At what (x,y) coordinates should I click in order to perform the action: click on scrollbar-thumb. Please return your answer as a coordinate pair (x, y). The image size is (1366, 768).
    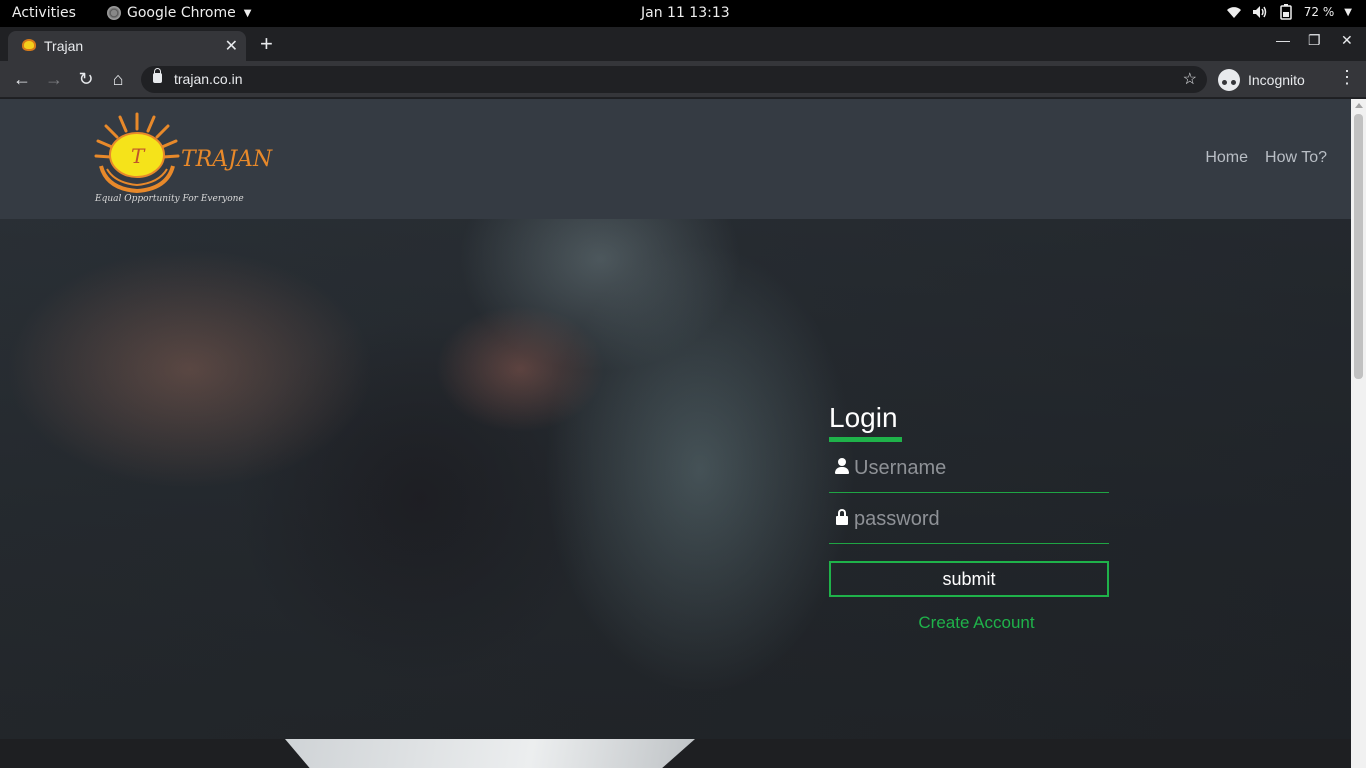
    Looking at the image, I should click on (1358, 246).